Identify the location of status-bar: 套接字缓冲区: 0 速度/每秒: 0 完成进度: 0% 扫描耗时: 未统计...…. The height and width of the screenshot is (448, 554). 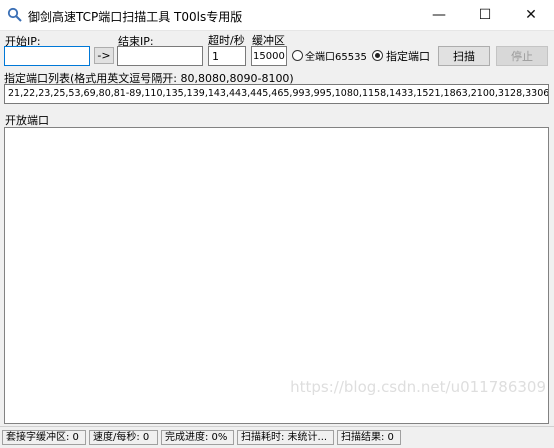
(277, 437).